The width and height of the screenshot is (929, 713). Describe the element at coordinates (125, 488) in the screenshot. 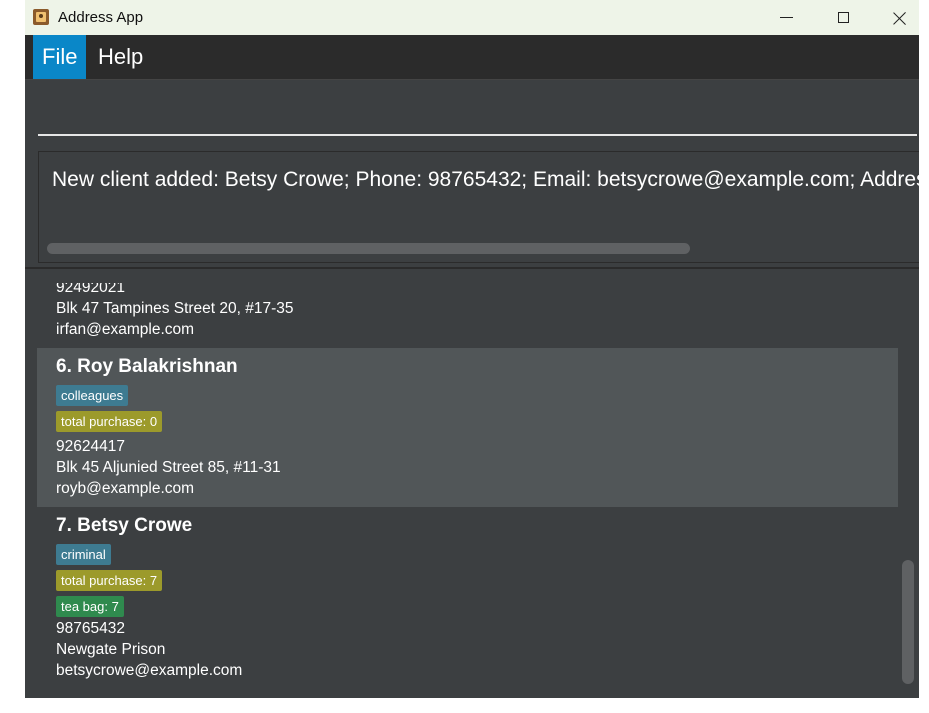

I see `person-email: royb@example.com` at that location.